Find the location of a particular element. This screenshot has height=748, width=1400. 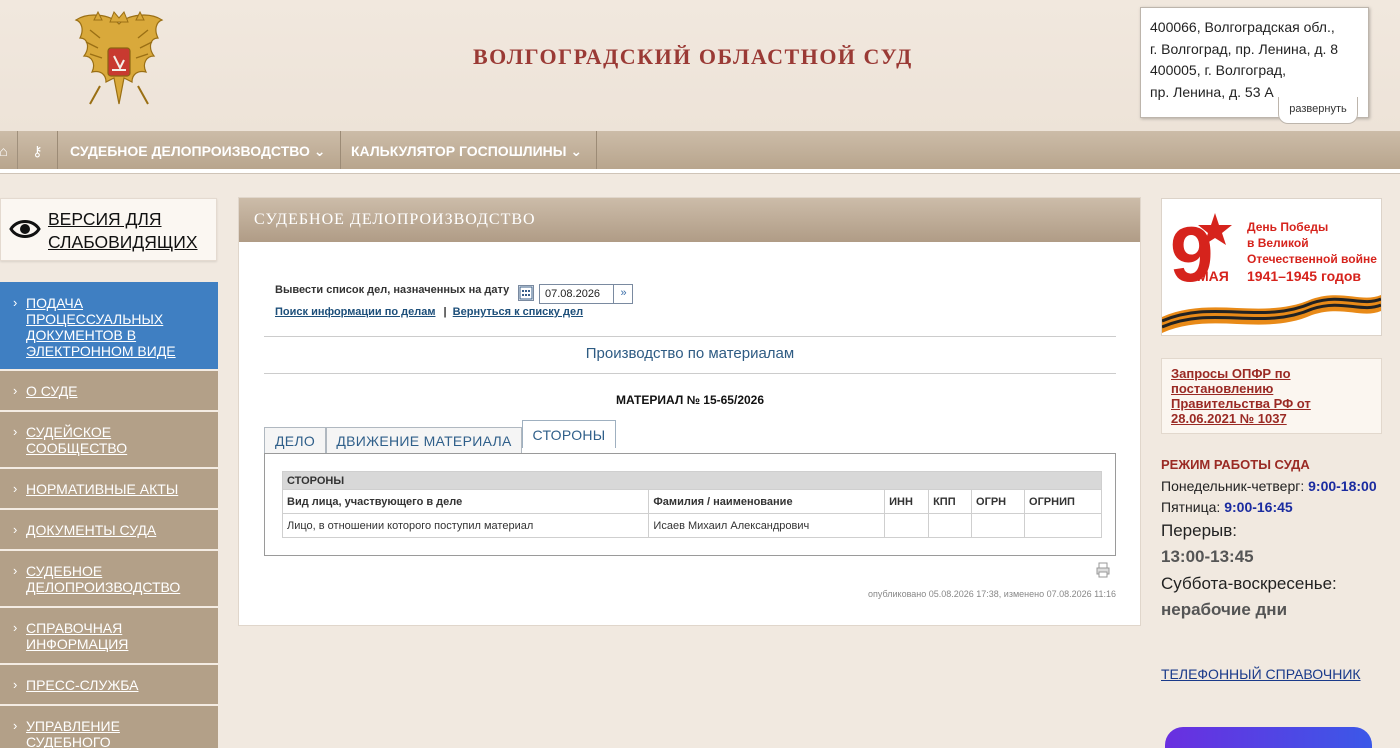

schedule-time: 9:00-18:00 is located at coordinates (1342, 486).